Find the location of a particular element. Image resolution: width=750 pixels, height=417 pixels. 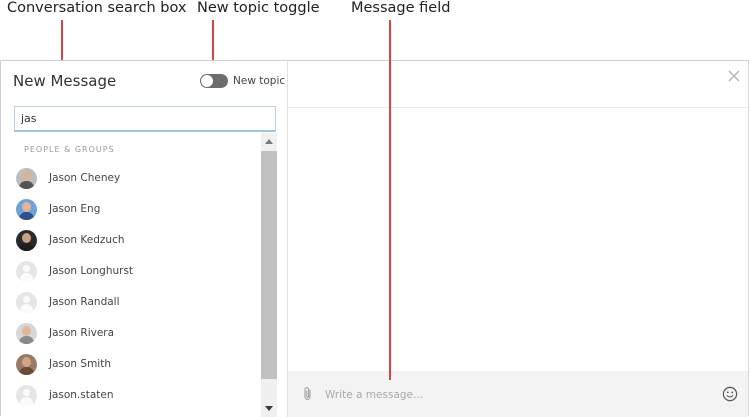

result-item: Jason Longhurst is located at coordinates (131, 271).